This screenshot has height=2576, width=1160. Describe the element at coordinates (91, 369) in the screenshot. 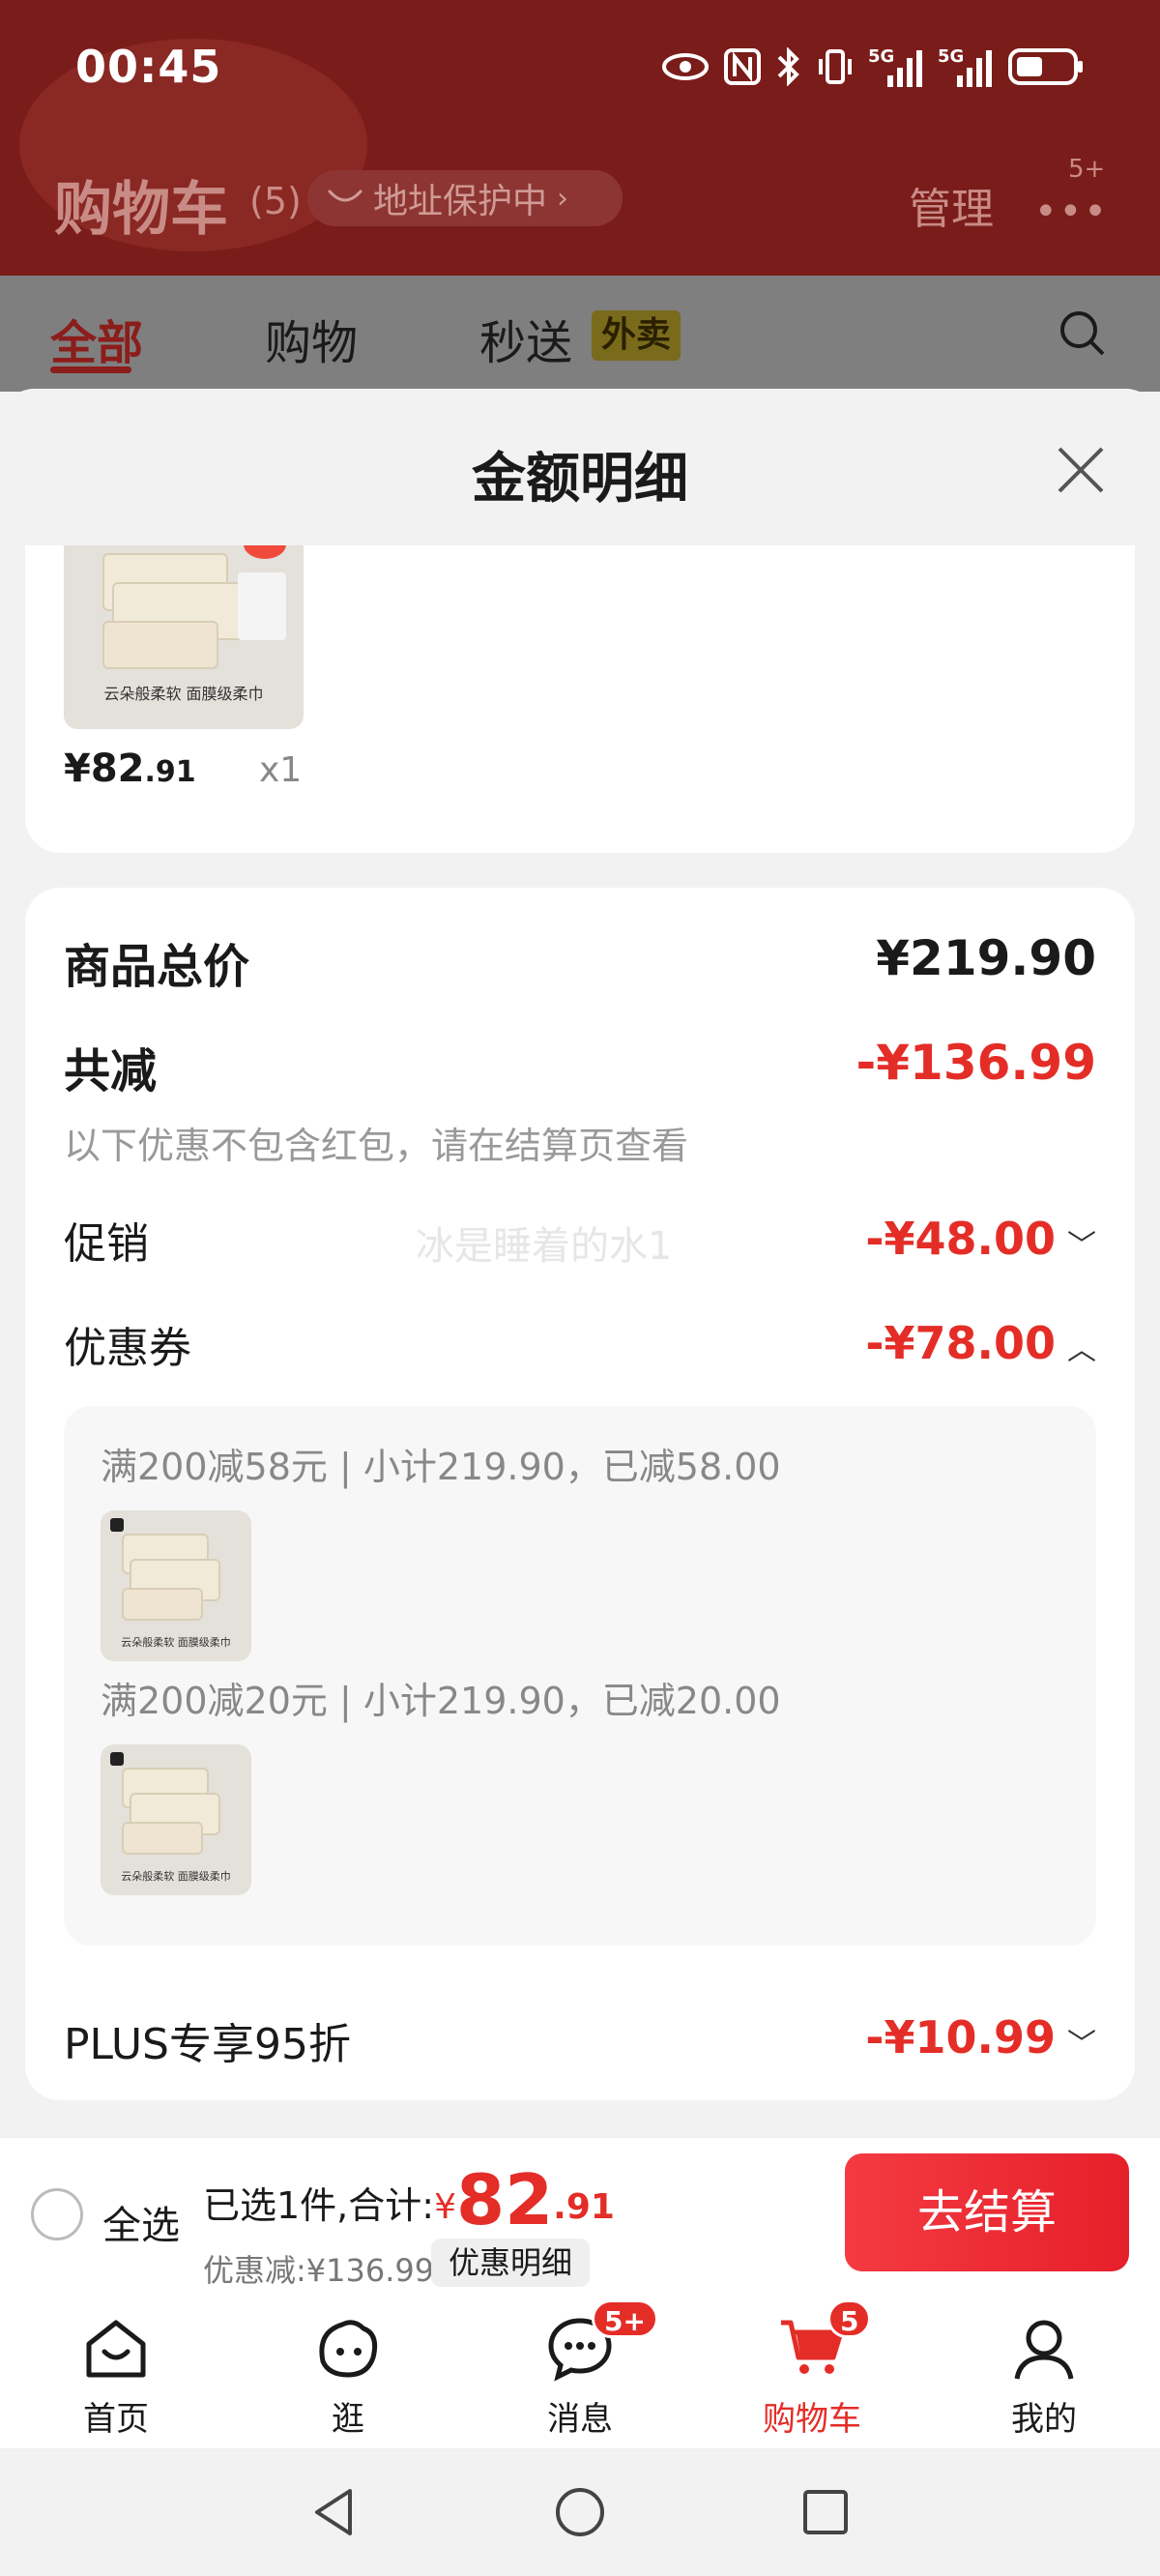

I see `tab-active-indicator` at that location.